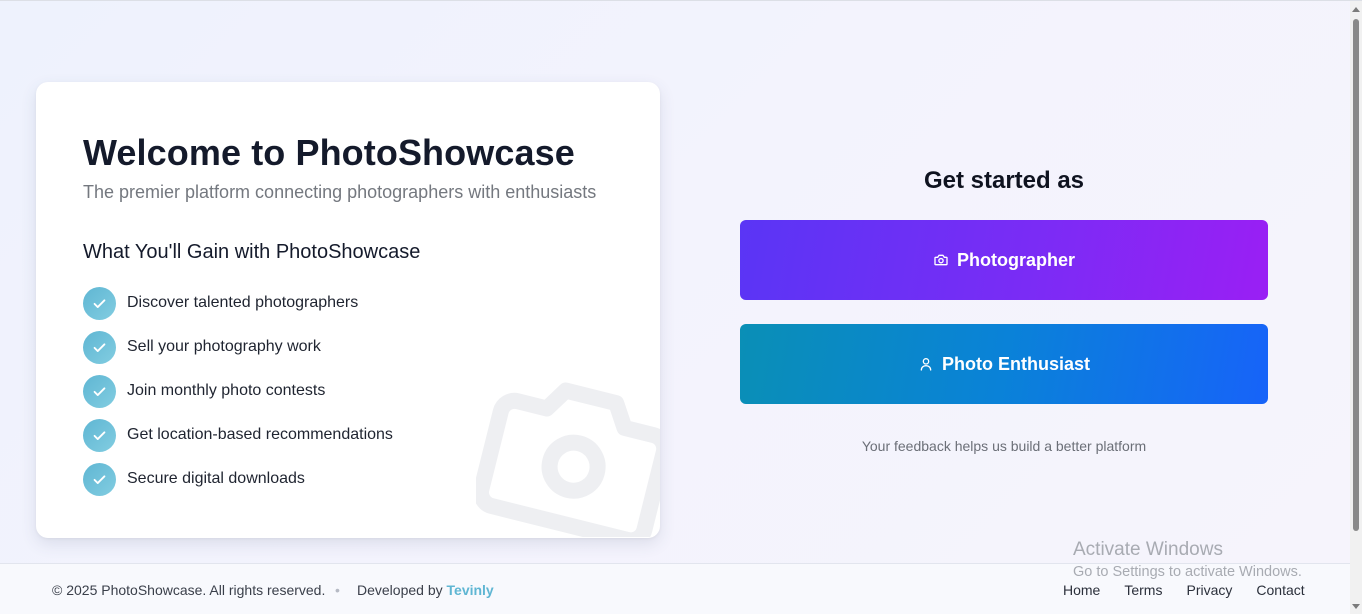  I want to click on list-item: Sell your photography work, so click(238, 347).